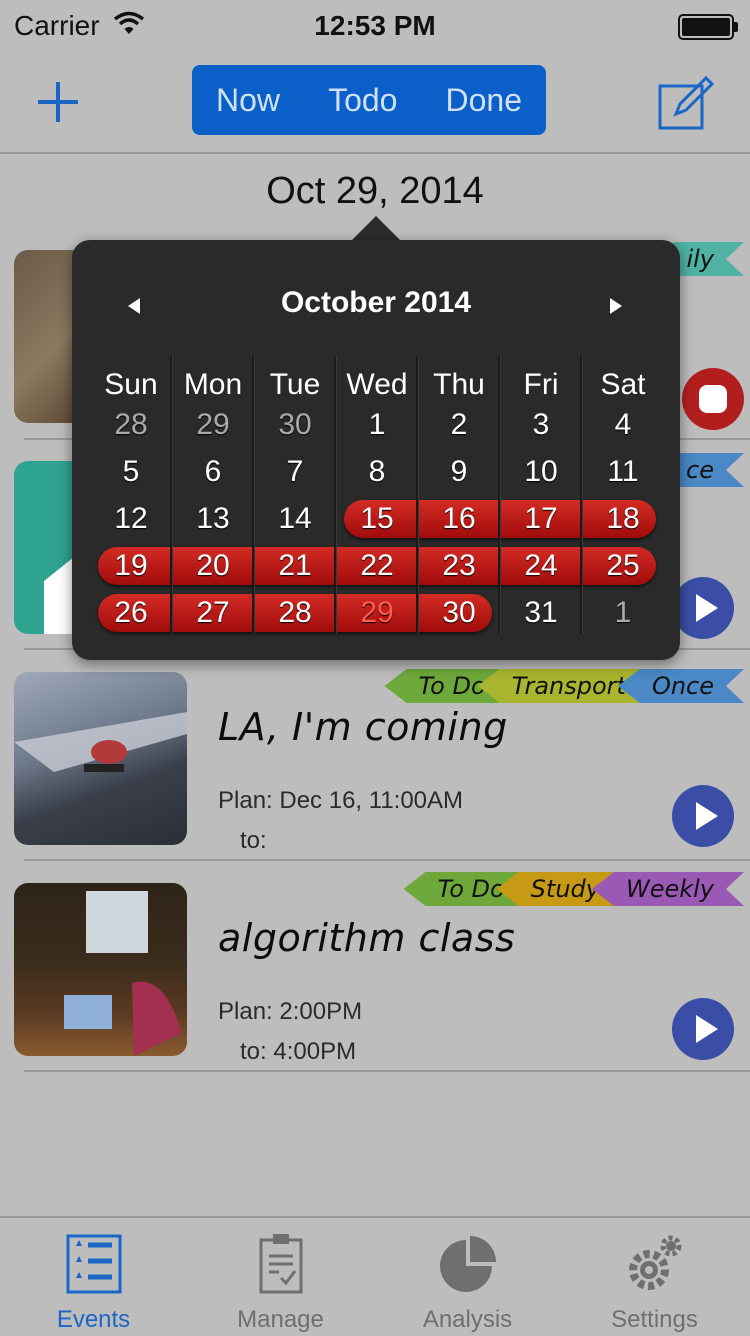  Describe the element at coordinates (377, 472) in the screenshot. I see `calendar-day: 8` at that location.